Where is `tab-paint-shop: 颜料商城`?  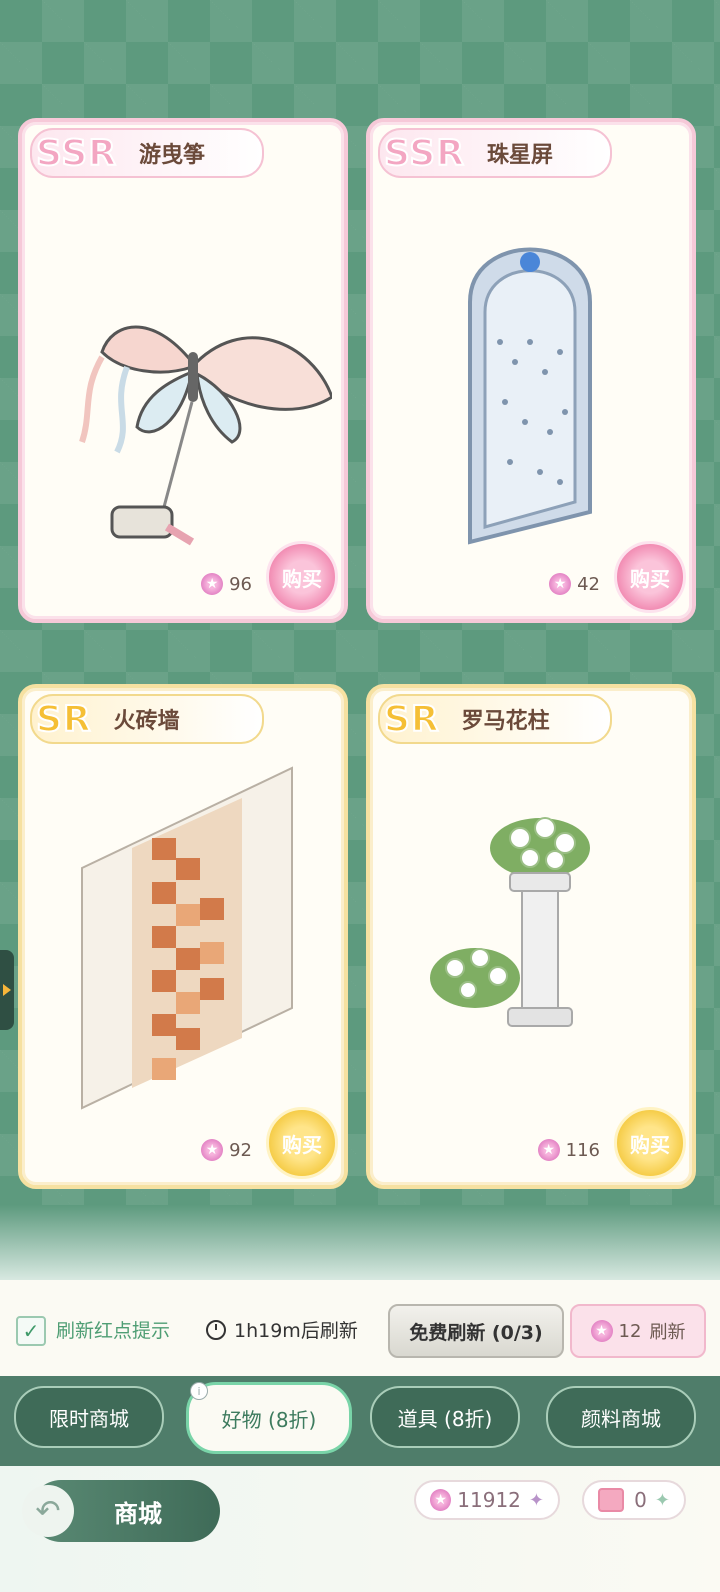 tab-paint-shop: 颜料商城 is located at coordinates (621, 1417).